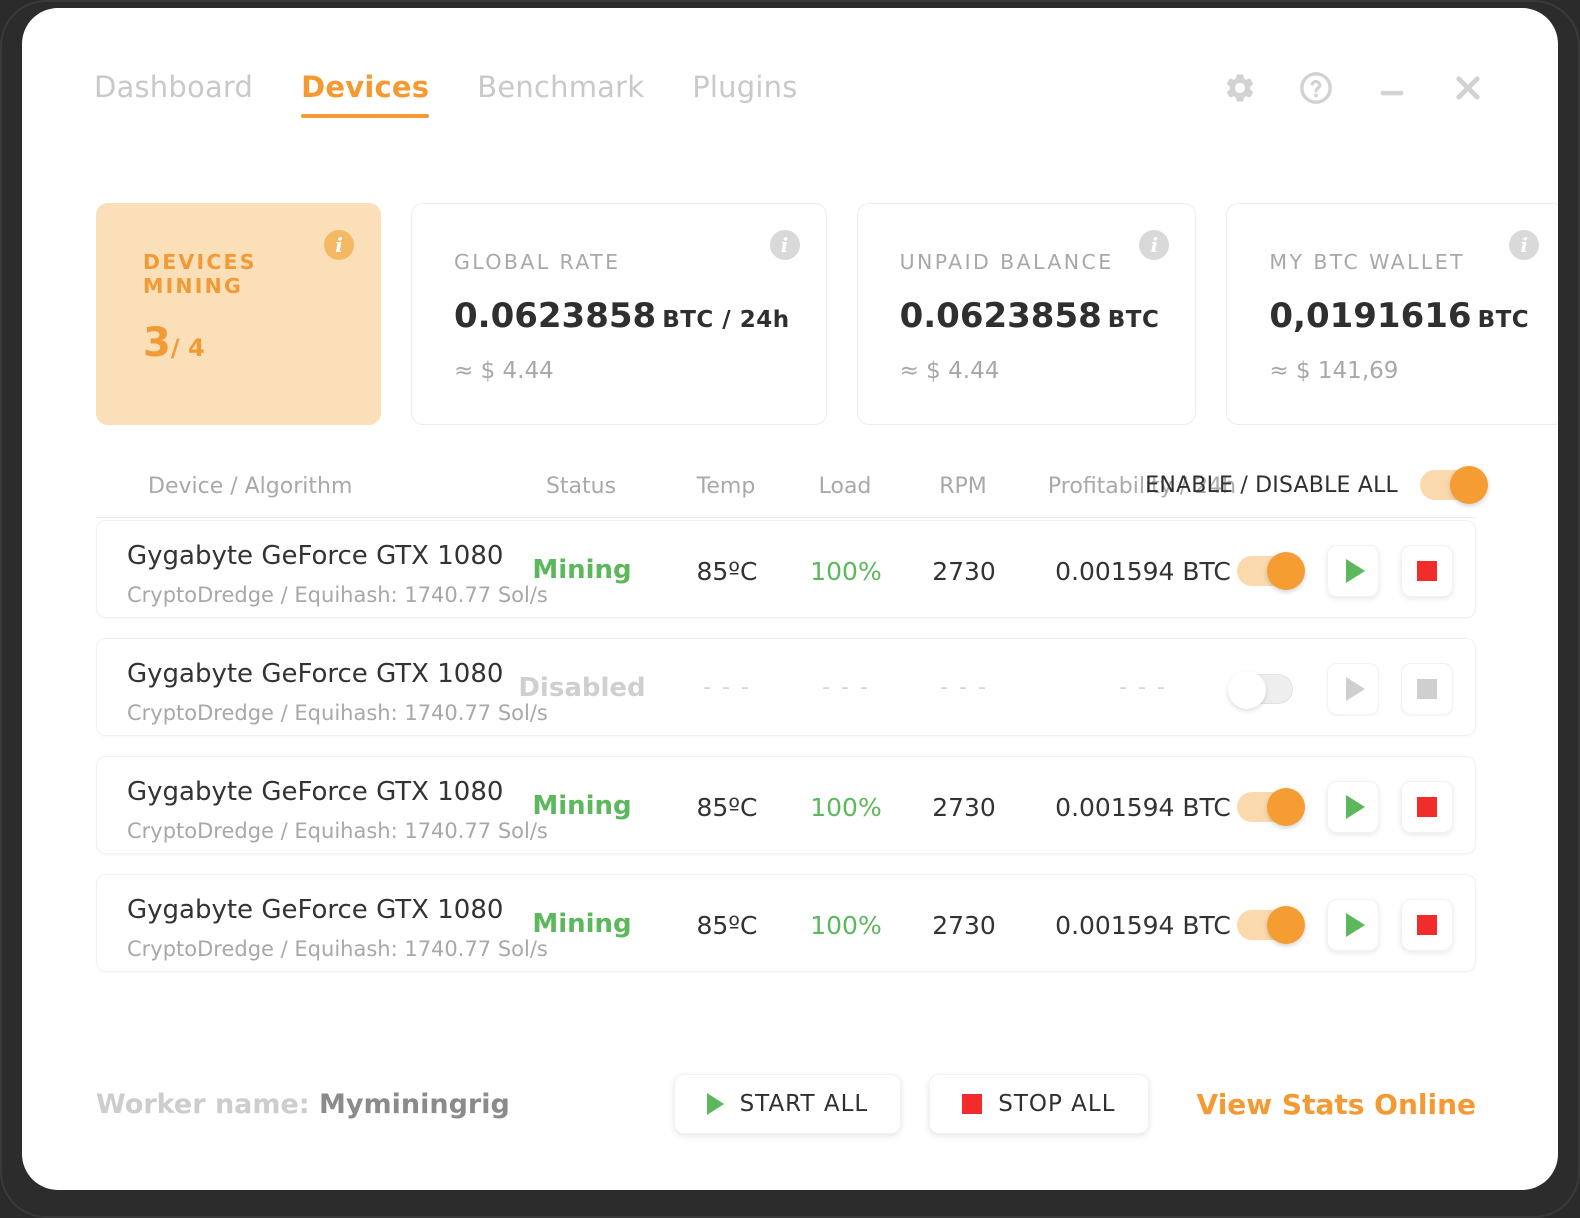 This screenshot has width=1580, height=1218. What do you see at coordinates (203, 1104) in the screenshot?
I see `worker-name-label: Worker name:` at bounding box center [203, 1104].